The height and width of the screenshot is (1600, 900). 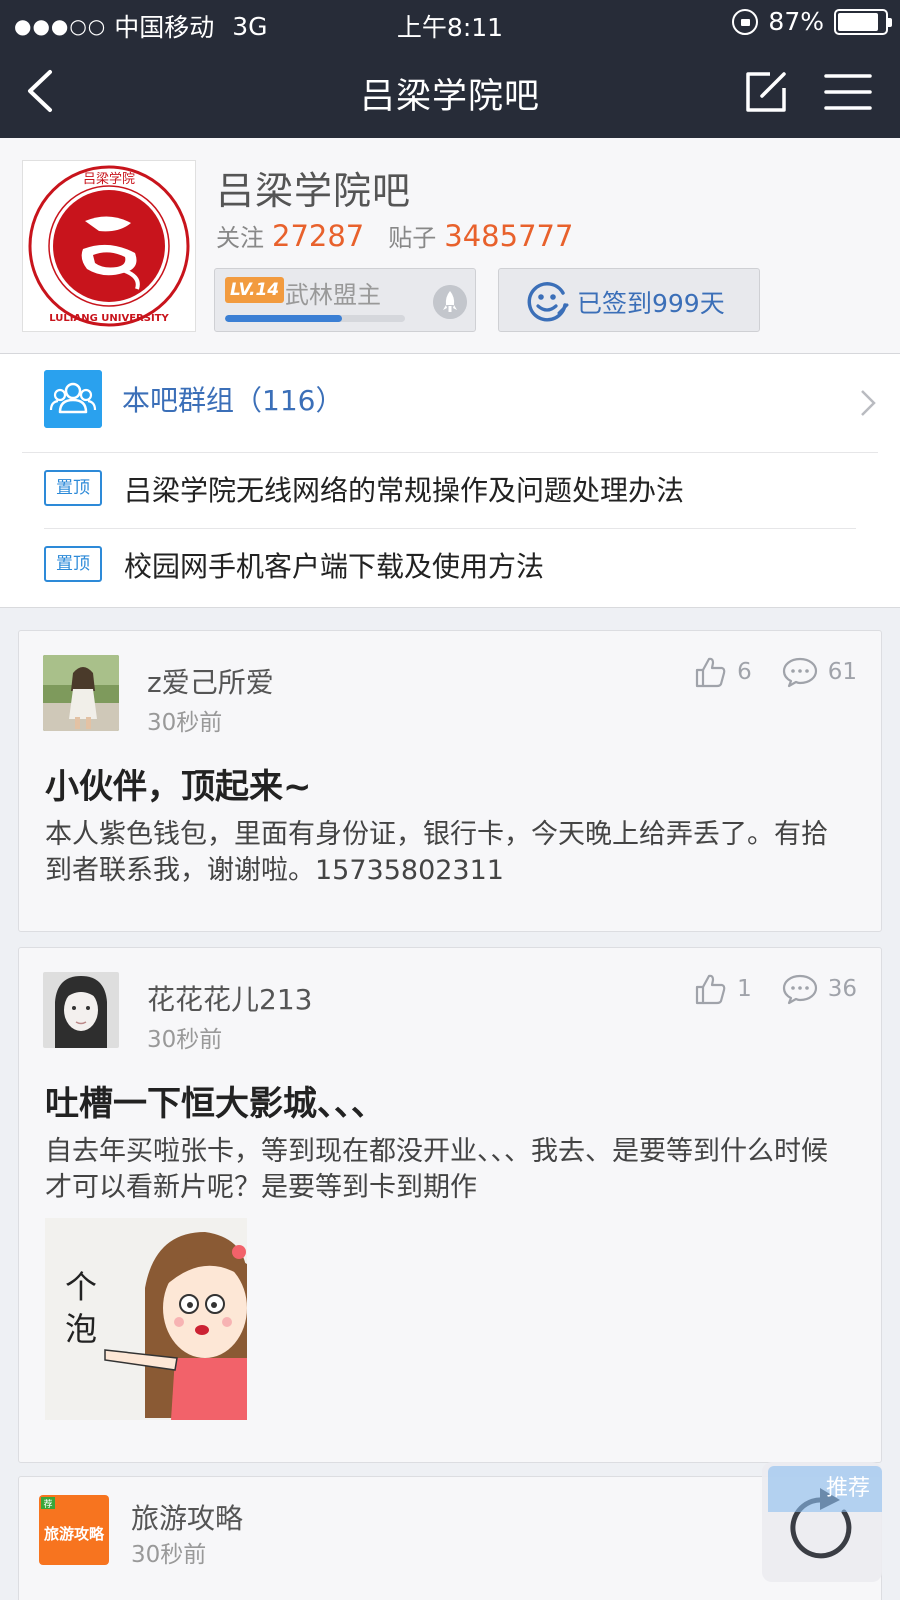 I want to click on forum-stats: 关注 27287 贴子 3485777, so click(x=406, y=235).